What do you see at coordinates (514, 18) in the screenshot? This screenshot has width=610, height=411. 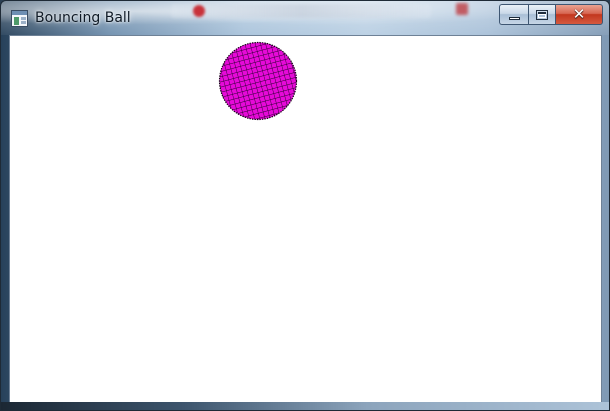 I see `minimize-icon` at bounding box center [514, 18].